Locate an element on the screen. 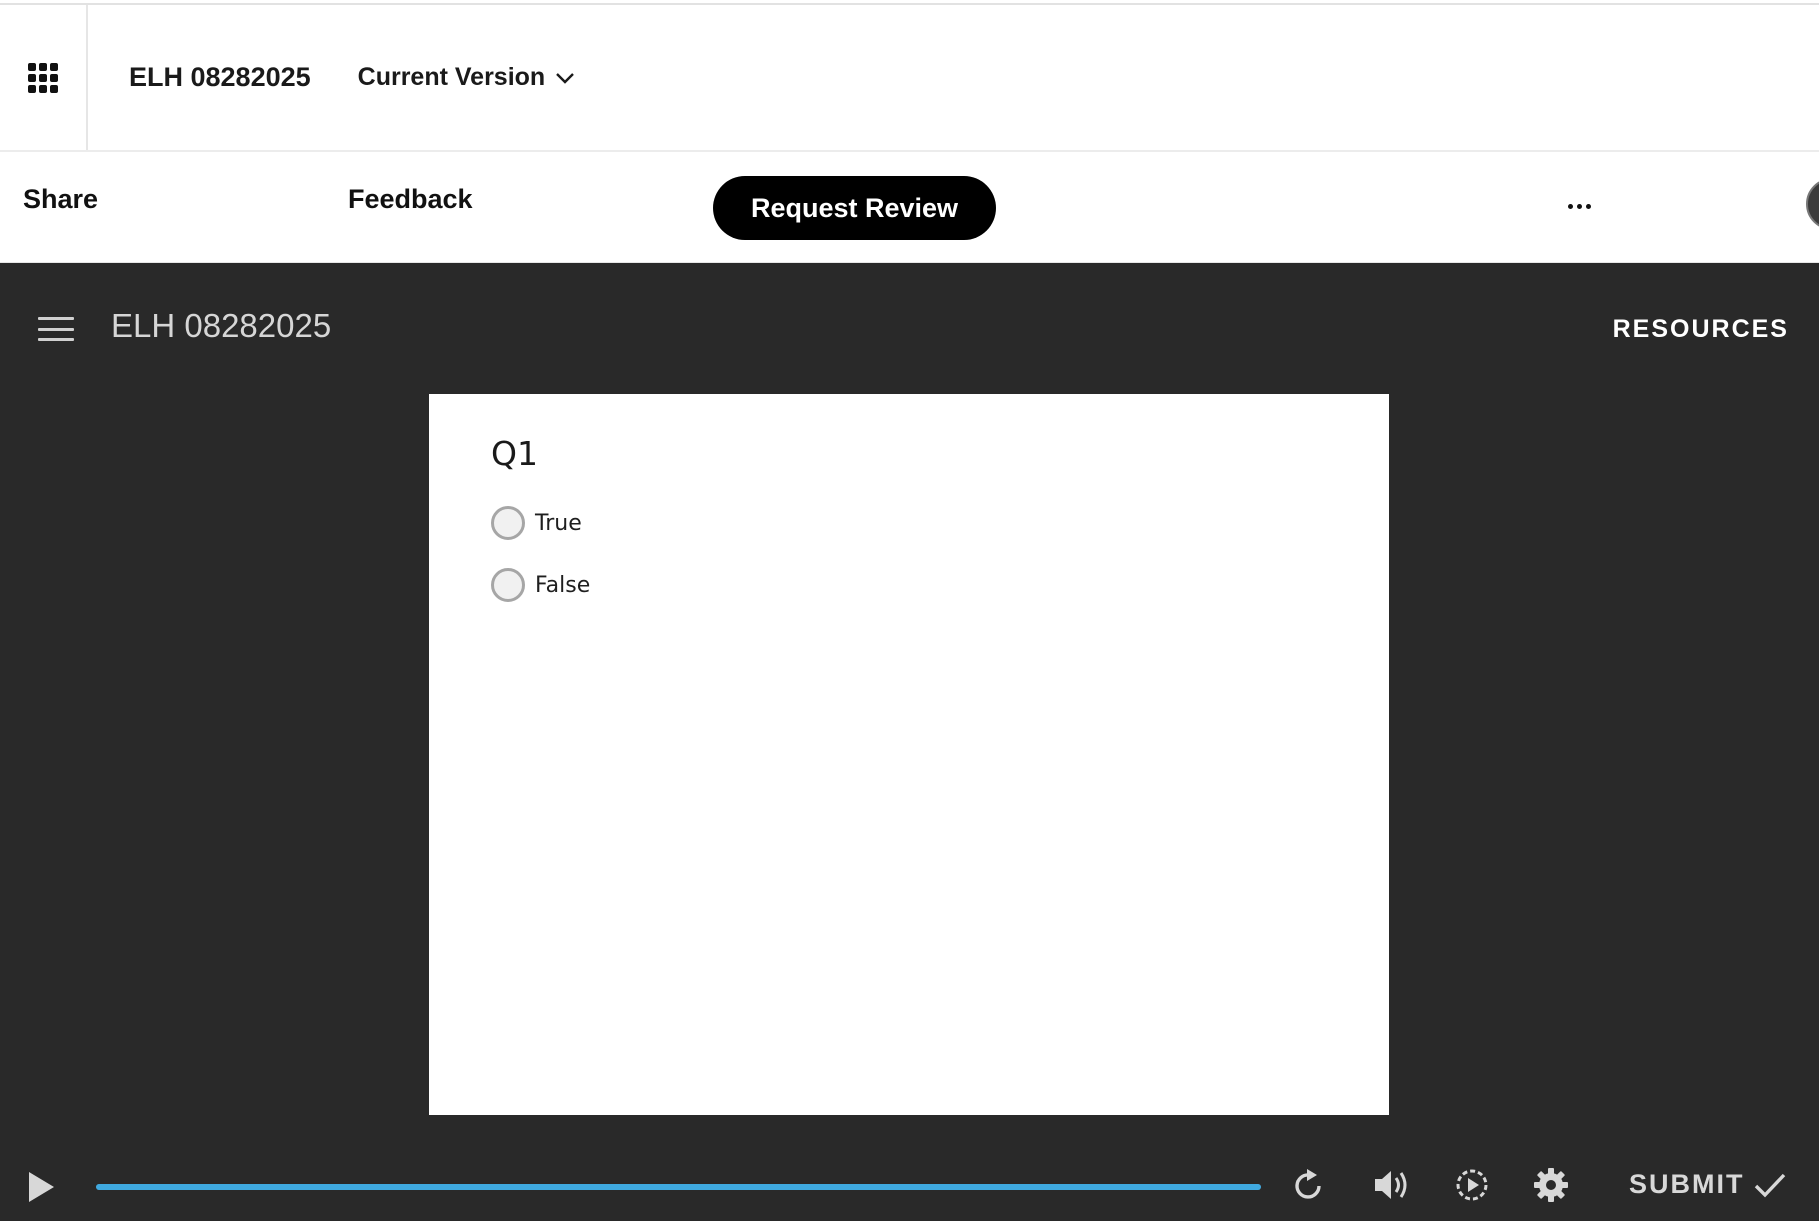 Image resolution: width=1819 pixels, height=1221 pixels. share-button: Share is located at coordinates (60, 199).